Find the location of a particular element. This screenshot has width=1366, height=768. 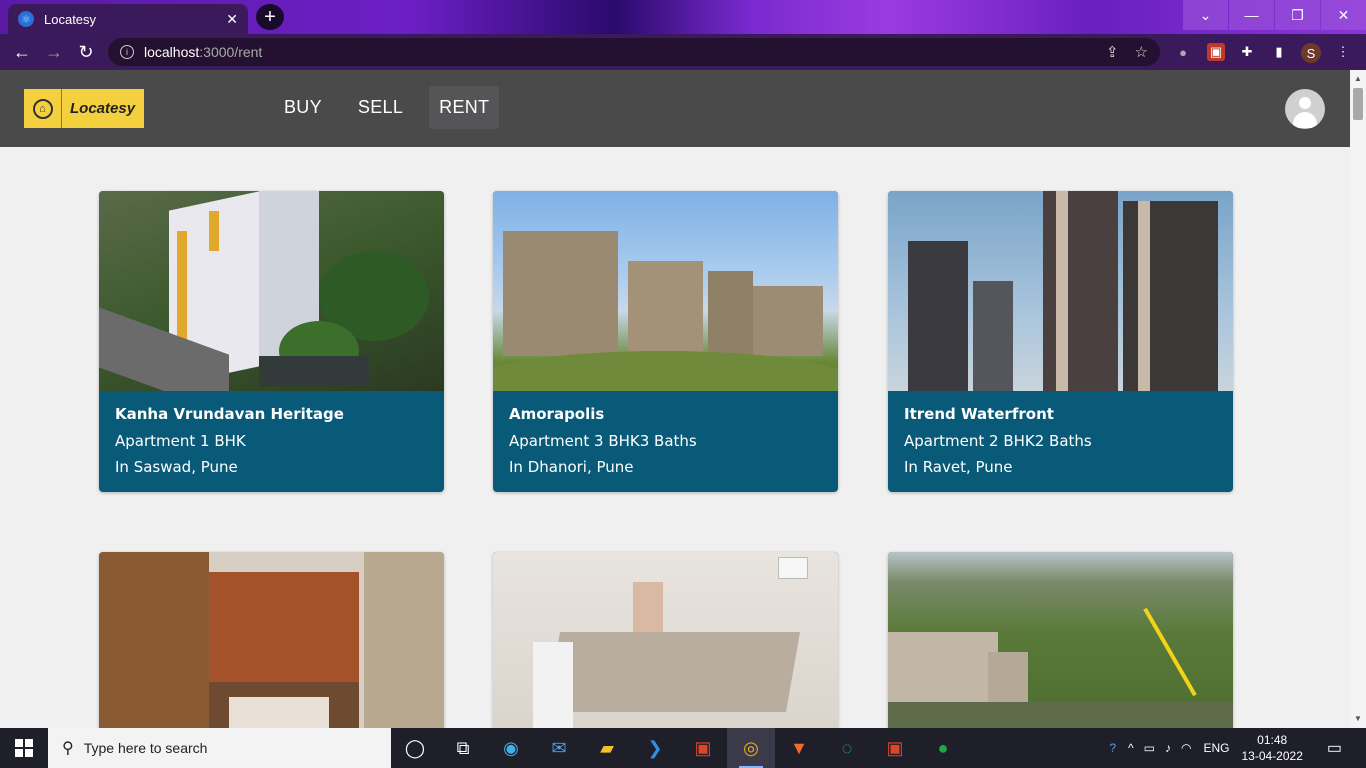

logo: ⌂ Locatesy is located at coordinates (84, 108).